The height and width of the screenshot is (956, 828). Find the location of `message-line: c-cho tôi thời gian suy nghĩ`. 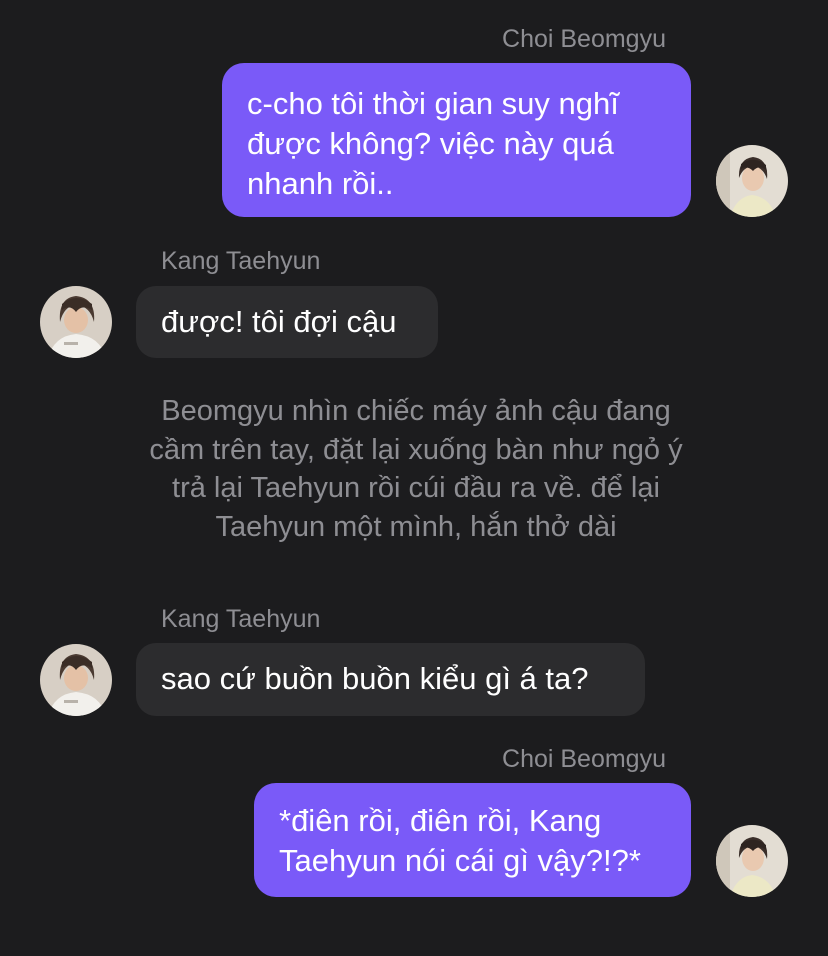

message-line: c-cho tôi thời gian suy nghĩ is located at coordinates (433, 103).